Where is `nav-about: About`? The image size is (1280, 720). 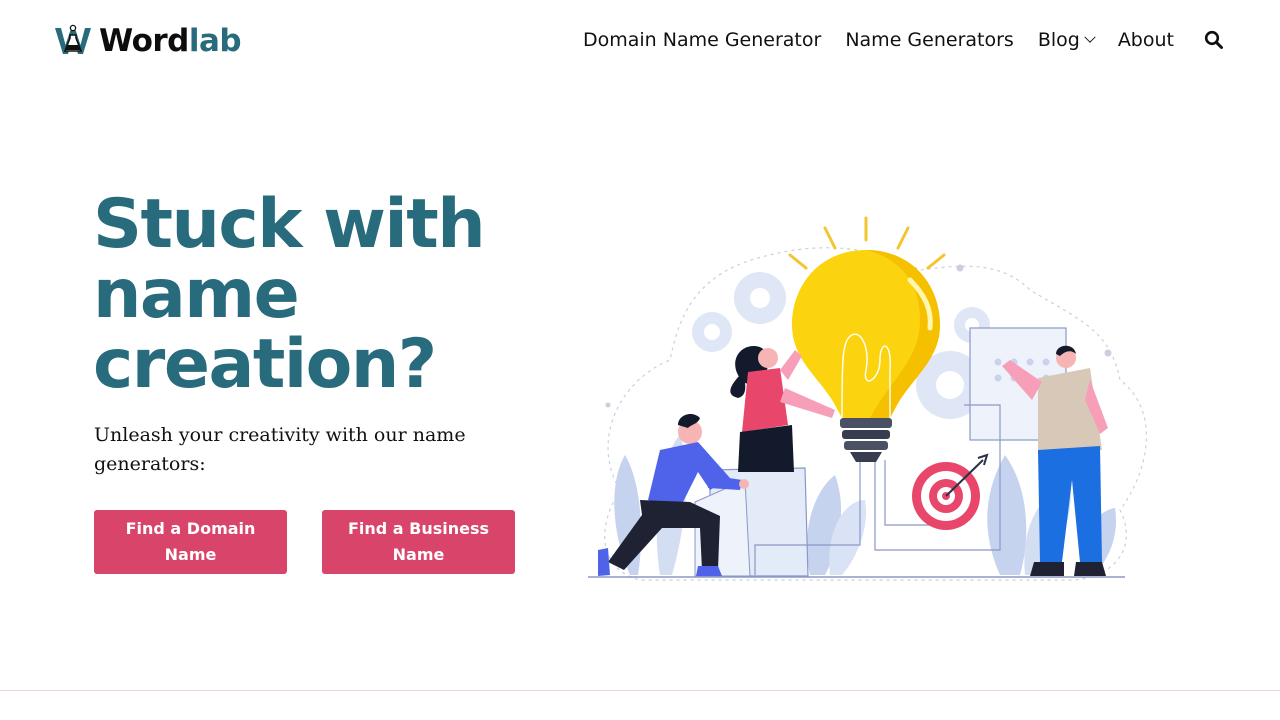 nav-about: About is located at coordinates (1146, 40).